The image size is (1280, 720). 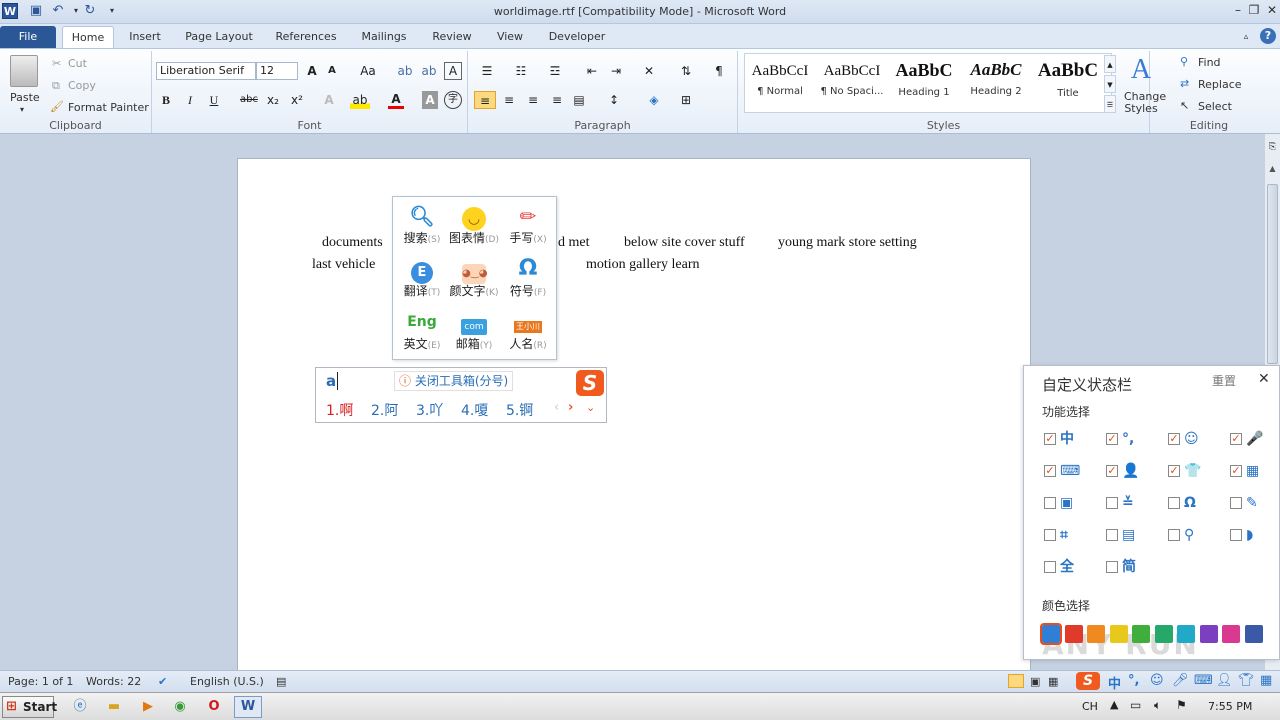 I want to click on paste-dropdown-icon: ▾, so click(x=22, y=109).